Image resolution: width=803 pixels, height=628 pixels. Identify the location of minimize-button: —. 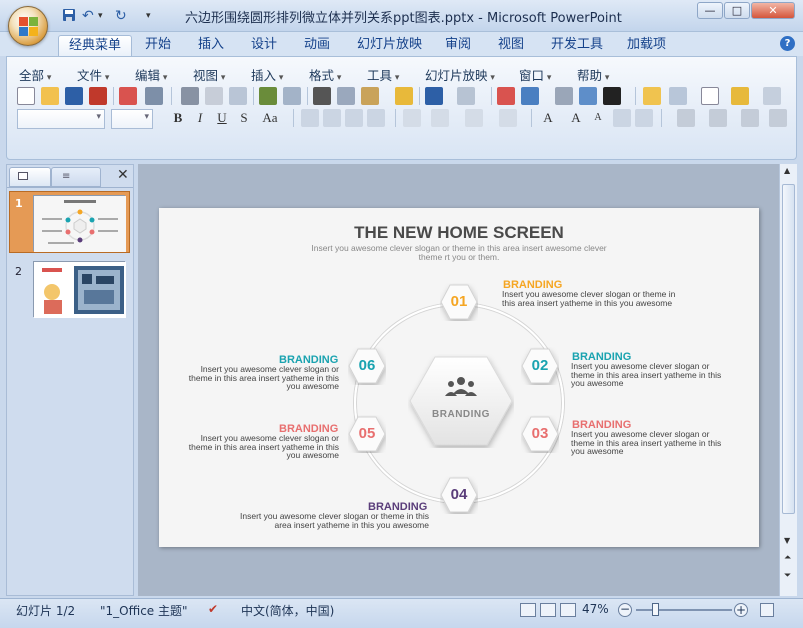
(710, 10).